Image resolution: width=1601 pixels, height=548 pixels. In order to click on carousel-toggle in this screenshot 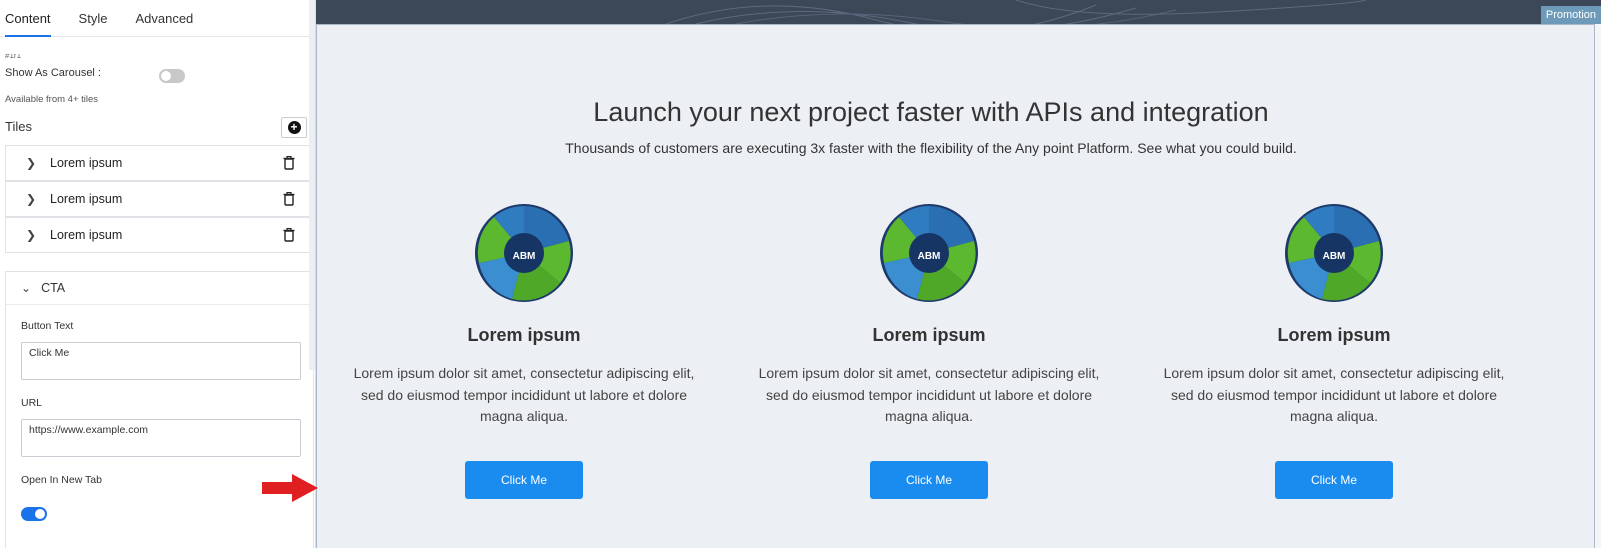, I will do `click(172, 76)`.